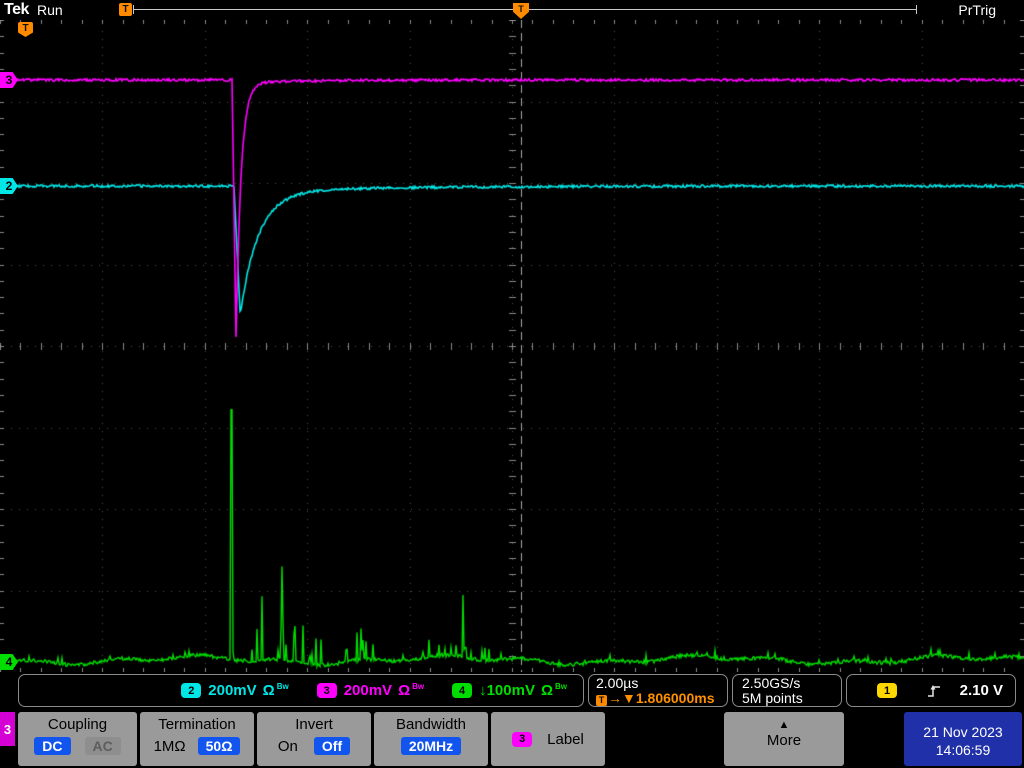  Describe the element at coordinates (232, 690) in the screenshot. I see `ch2-scale: 200mV` at that location.